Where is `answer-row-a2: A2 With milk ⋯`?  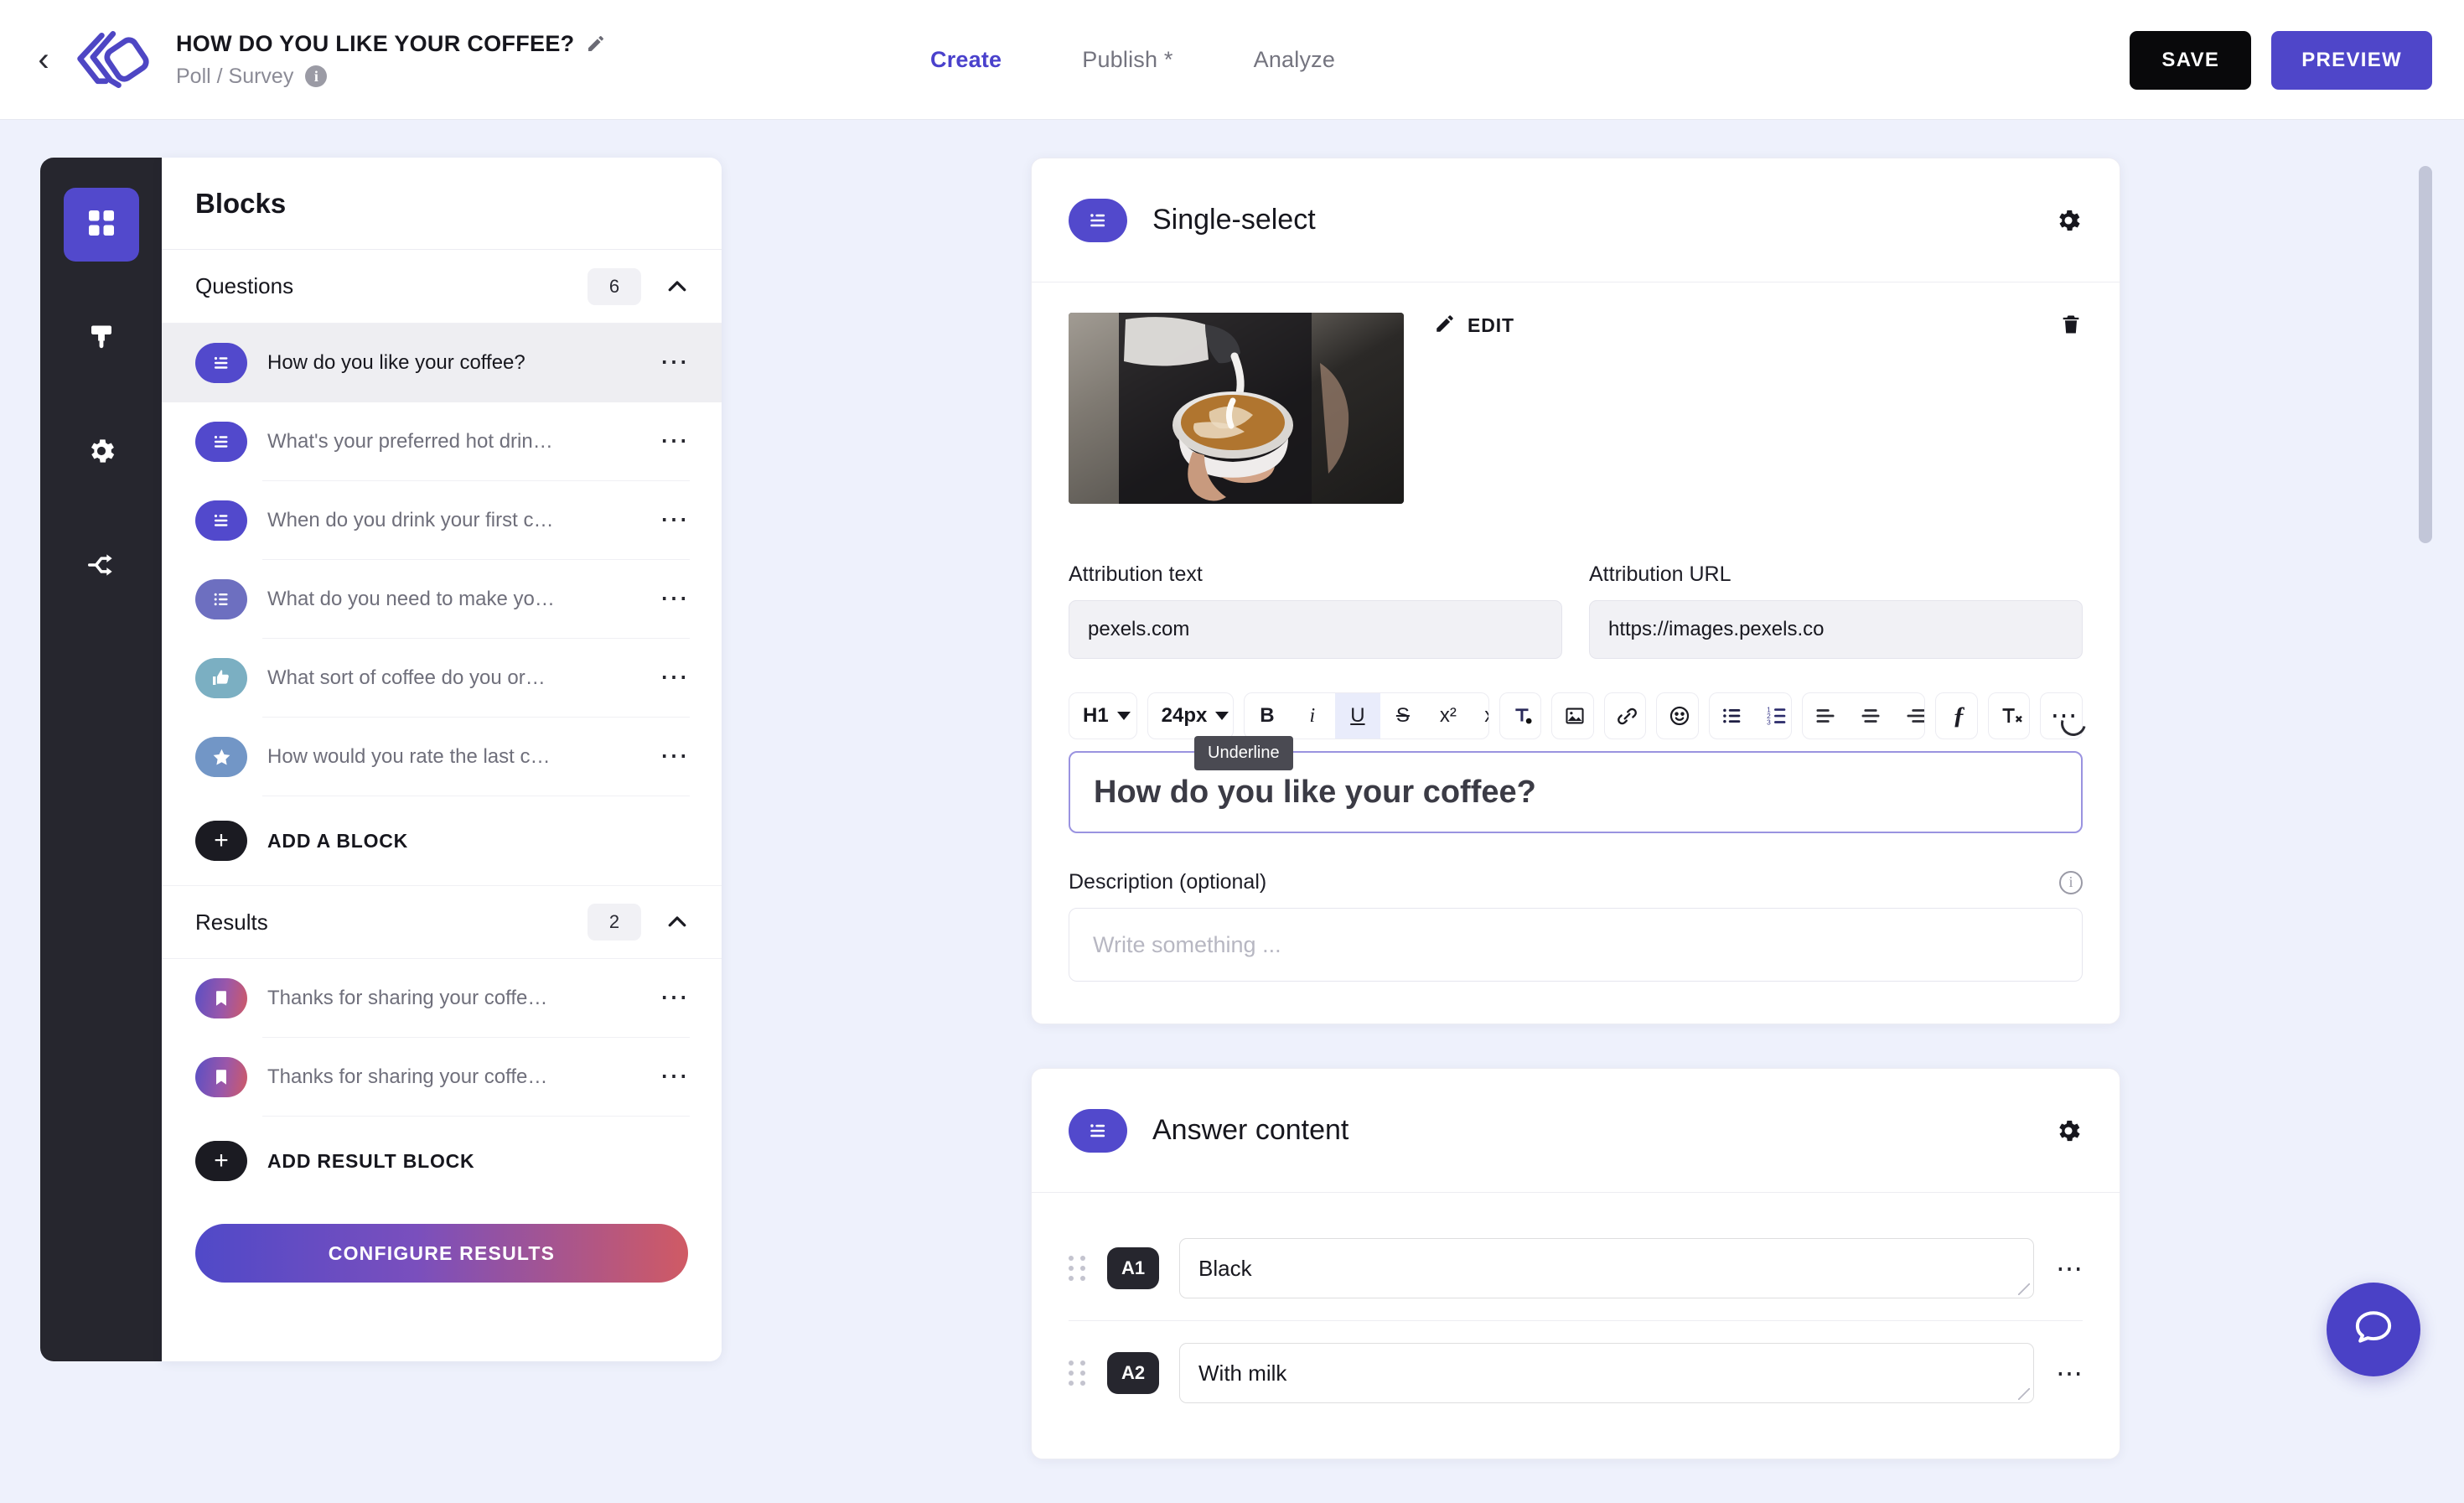 answer-row-a2: A2 With milk ⋯ is located at coordinates (1576, 1372).